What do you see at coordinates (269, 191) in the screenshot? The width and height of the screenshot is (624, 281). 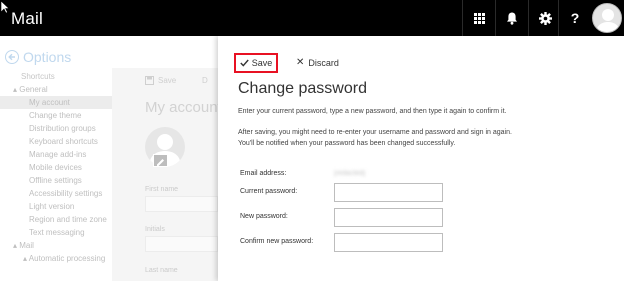 I see `current-password-label: Current password:` at bounding box center [269, 191].